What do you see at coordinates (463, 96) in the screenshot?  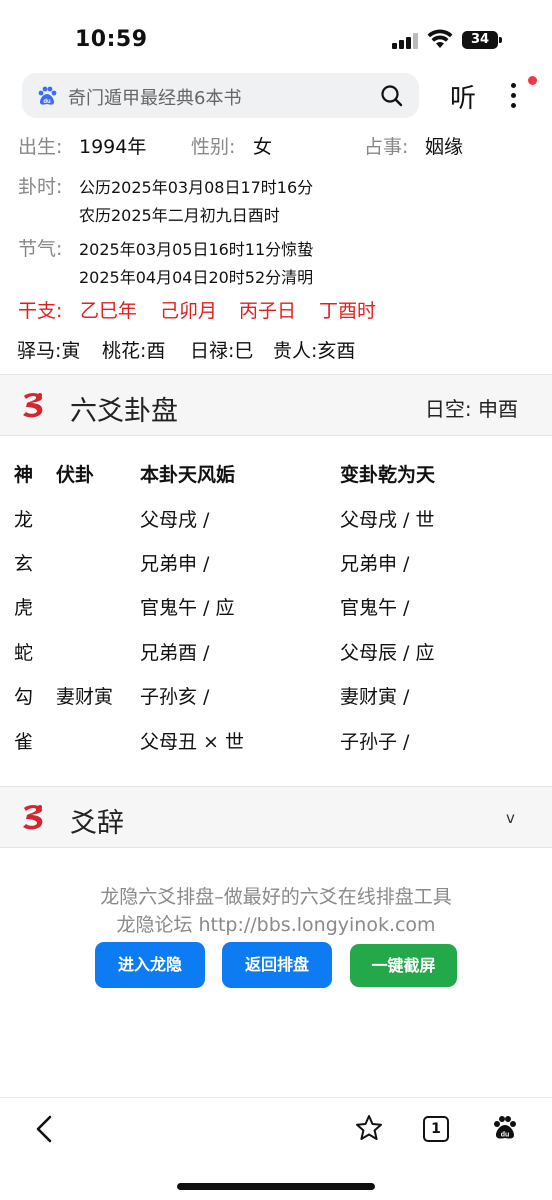 I see `listen-button: 听` at bounding box center [463, 96].